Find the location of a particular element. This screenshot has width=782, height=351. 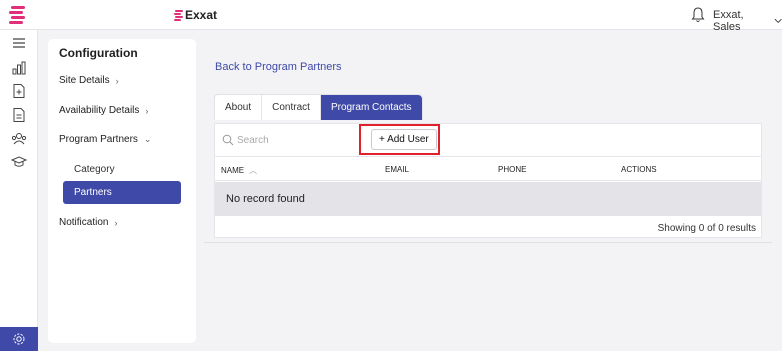

tab-contract: Contract is located at coordinates (291, 107).